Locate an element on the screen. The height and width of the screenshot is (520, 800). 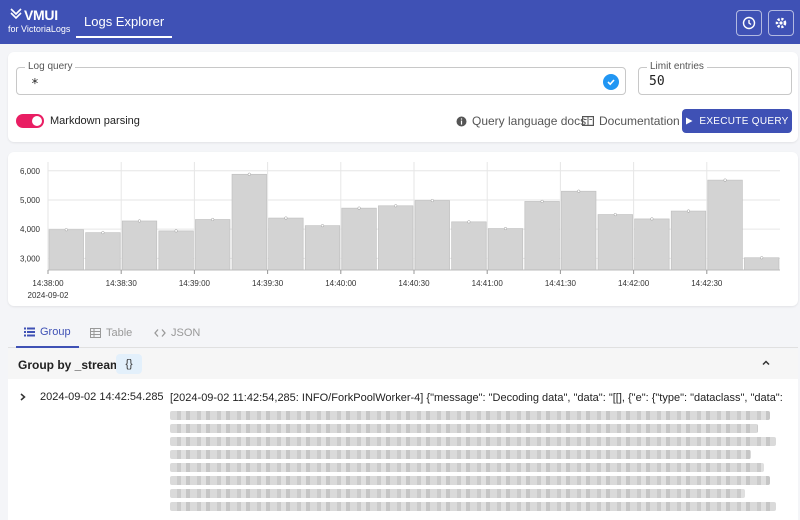
x-tick-label: 14:40:30 is located at coordinates (414, 283).